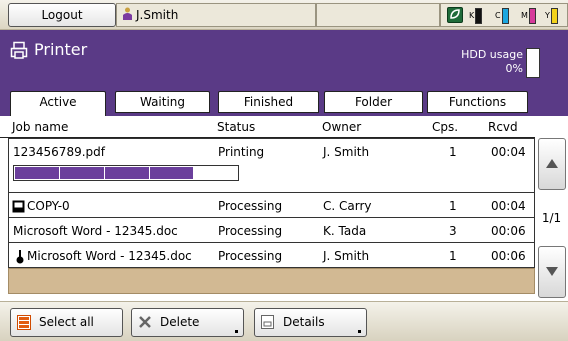 Image resolution: width=568 pixels, height=341 pixels. Describe the element at coordinates (48, 206) in the screenshot. I see `job-name: COPY-0` at that location.